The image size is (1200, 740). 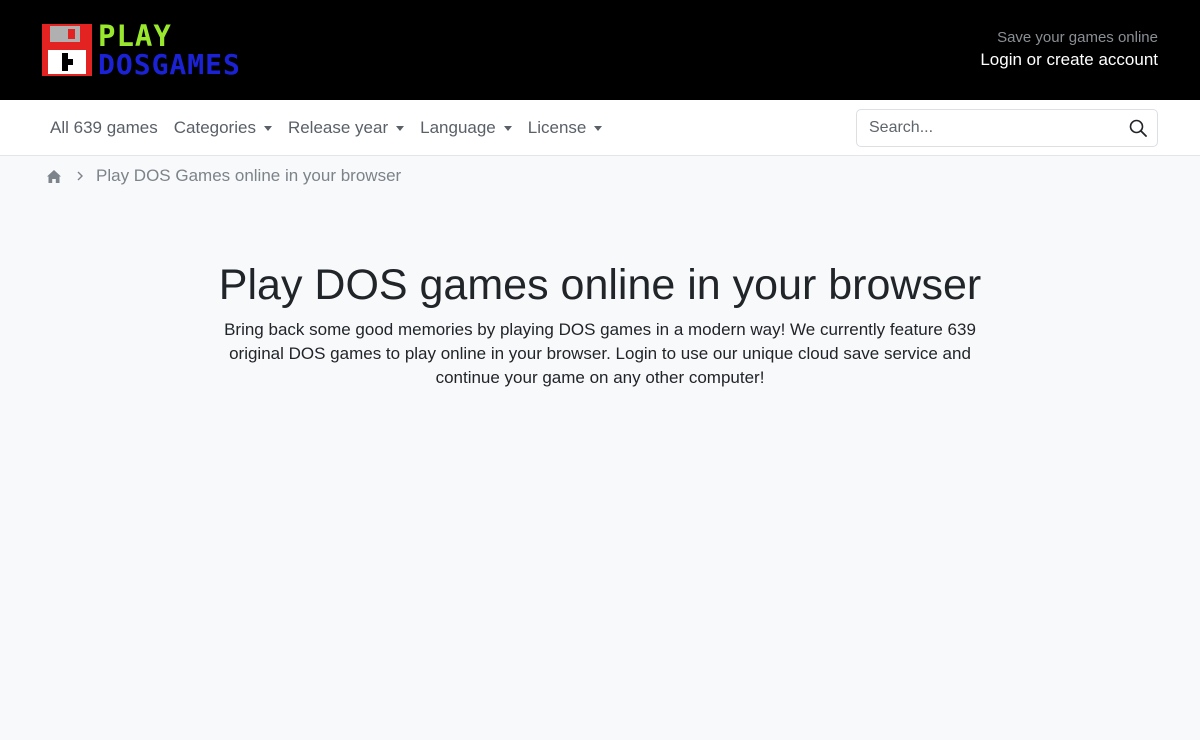 I want to click on nav-item-label: Language, so click(x=458, y=127).